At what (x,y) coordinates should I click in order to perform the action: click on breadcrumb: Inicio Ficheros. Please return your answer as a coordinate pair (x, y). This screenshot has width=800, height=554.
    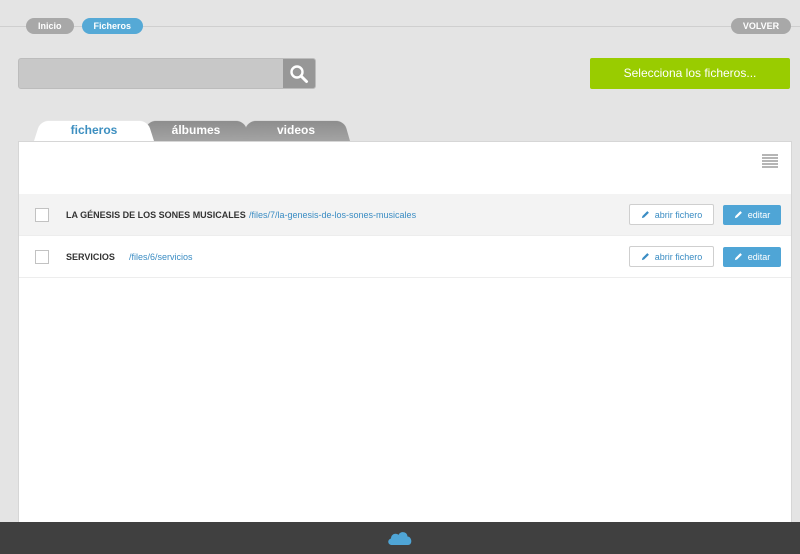
    Looking at the image, I should click on (85, 26).